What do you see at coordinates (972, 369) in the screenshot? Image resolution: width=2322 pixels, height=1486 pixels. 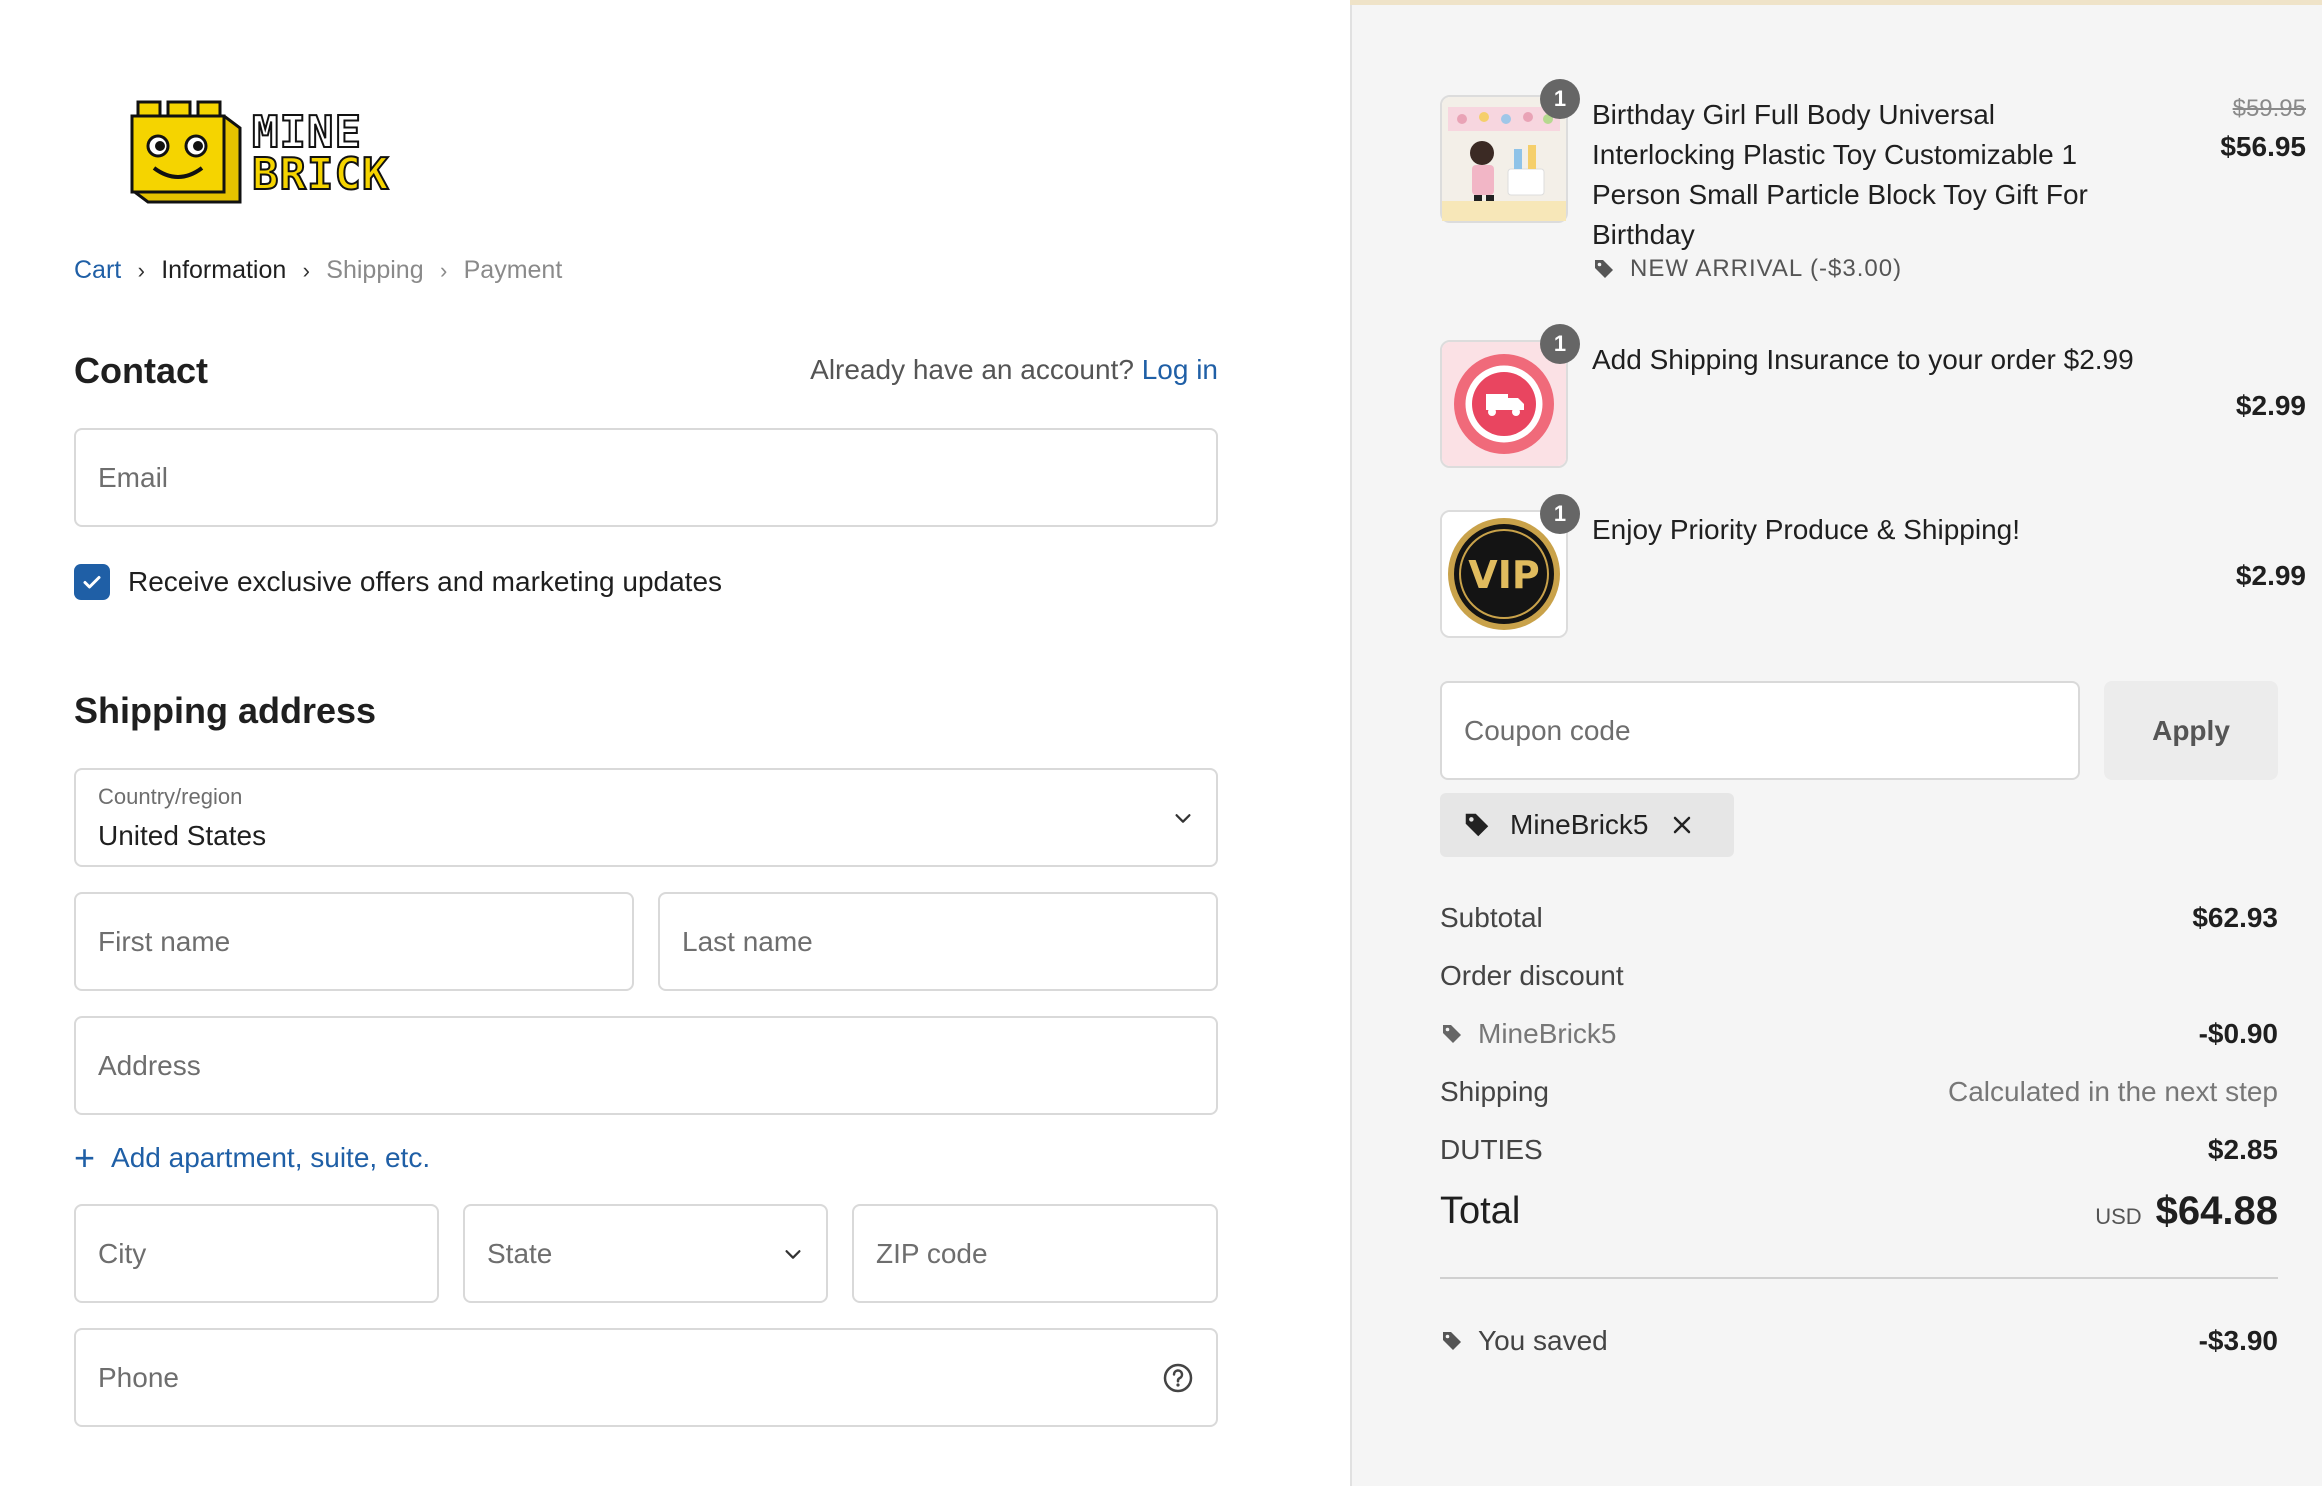 I see `account-prompt-text: Already have an account?` at bounding box center [972, 369].